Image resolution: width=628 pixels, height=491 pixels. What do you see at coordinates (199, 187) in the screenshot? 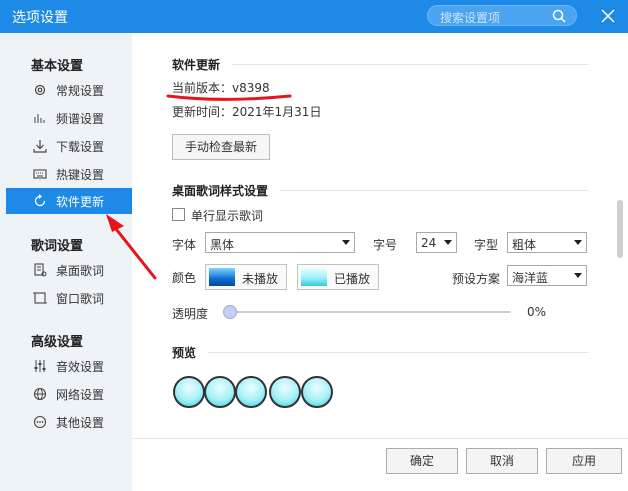
I see `annotation-layer` at bounding box center [199, 187].